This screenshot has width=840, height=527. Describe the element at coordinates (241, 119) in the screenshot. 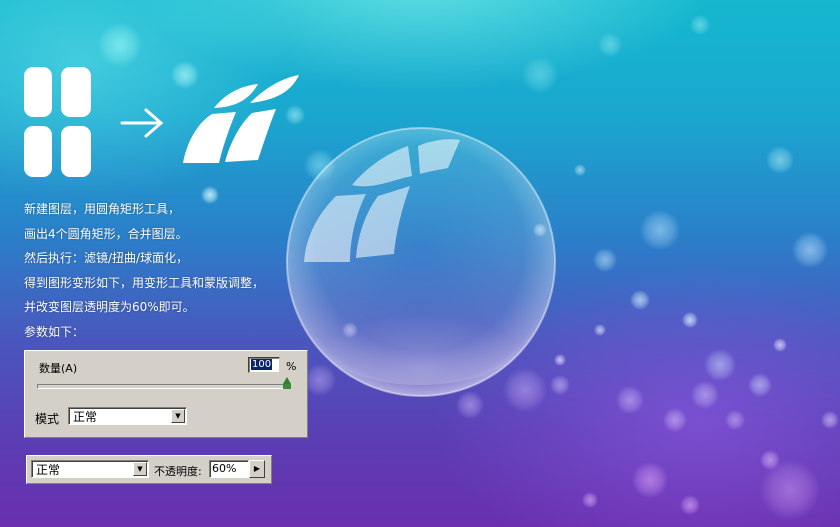

I see `warped-shape-icon` at that location.